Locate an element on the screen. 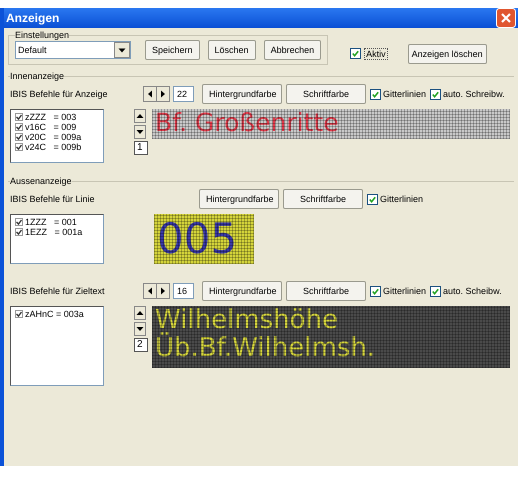 The width and height of the screenshot is (518, 477). list-label: IBIS Befehle für Linie is located at coordinates (53, 199).